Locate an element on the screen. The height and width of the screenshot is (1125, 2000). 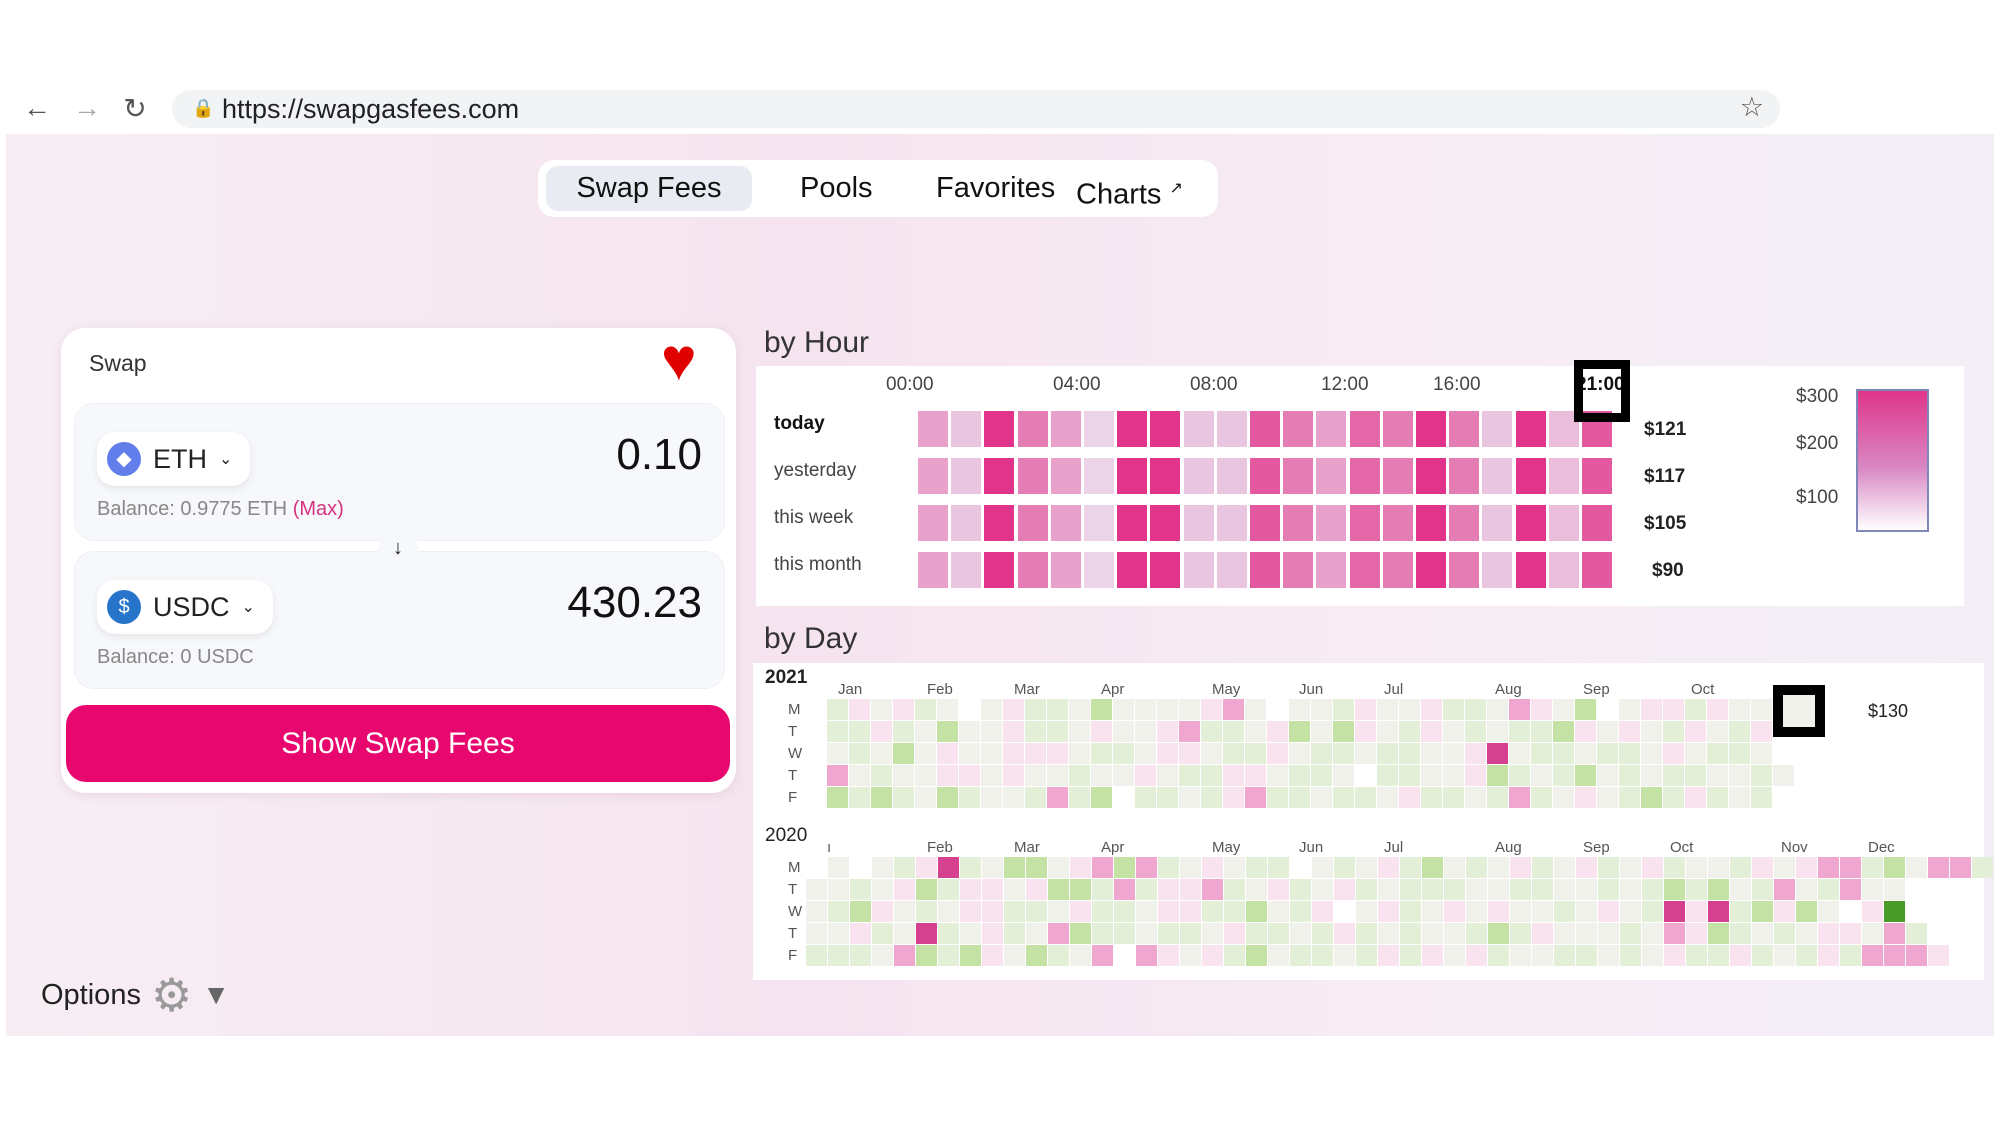
tab-charts: Charts ↗ is located at coordinates (1129, 188).